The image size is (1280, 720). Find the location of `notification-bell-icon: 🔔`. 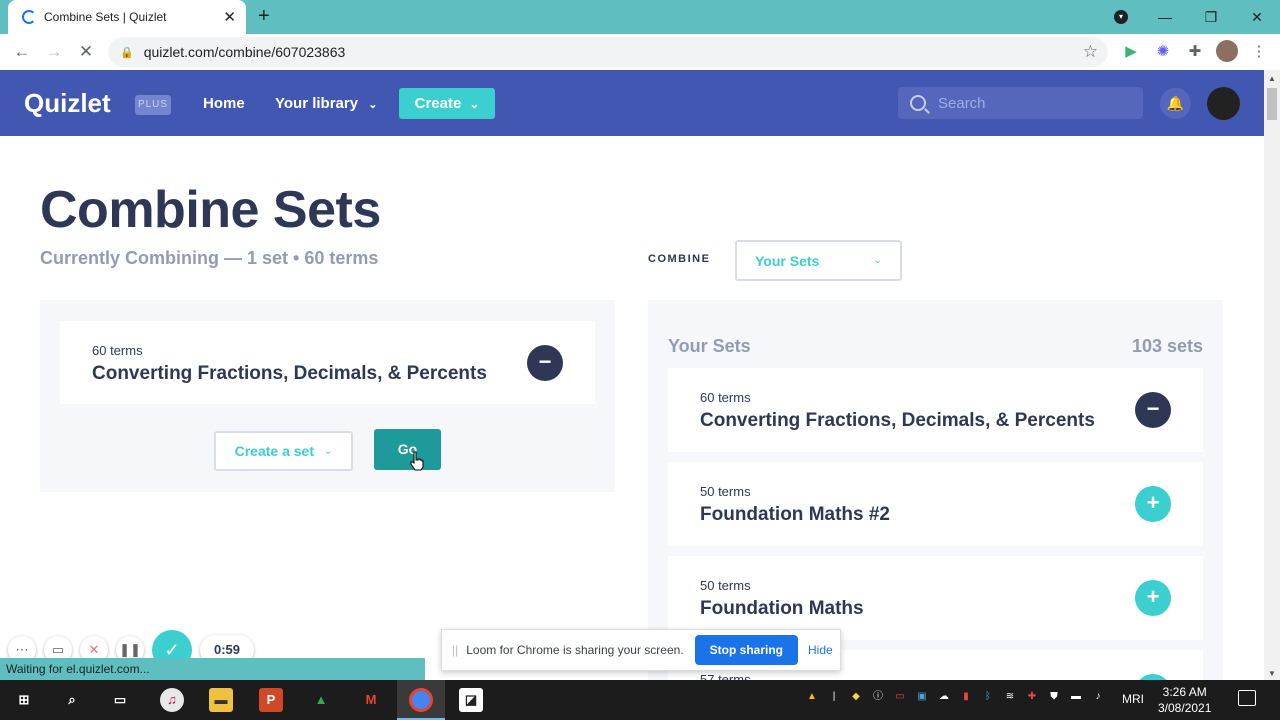

notification-bell-icon: 🔔 is located at coordinates (1175, 103).